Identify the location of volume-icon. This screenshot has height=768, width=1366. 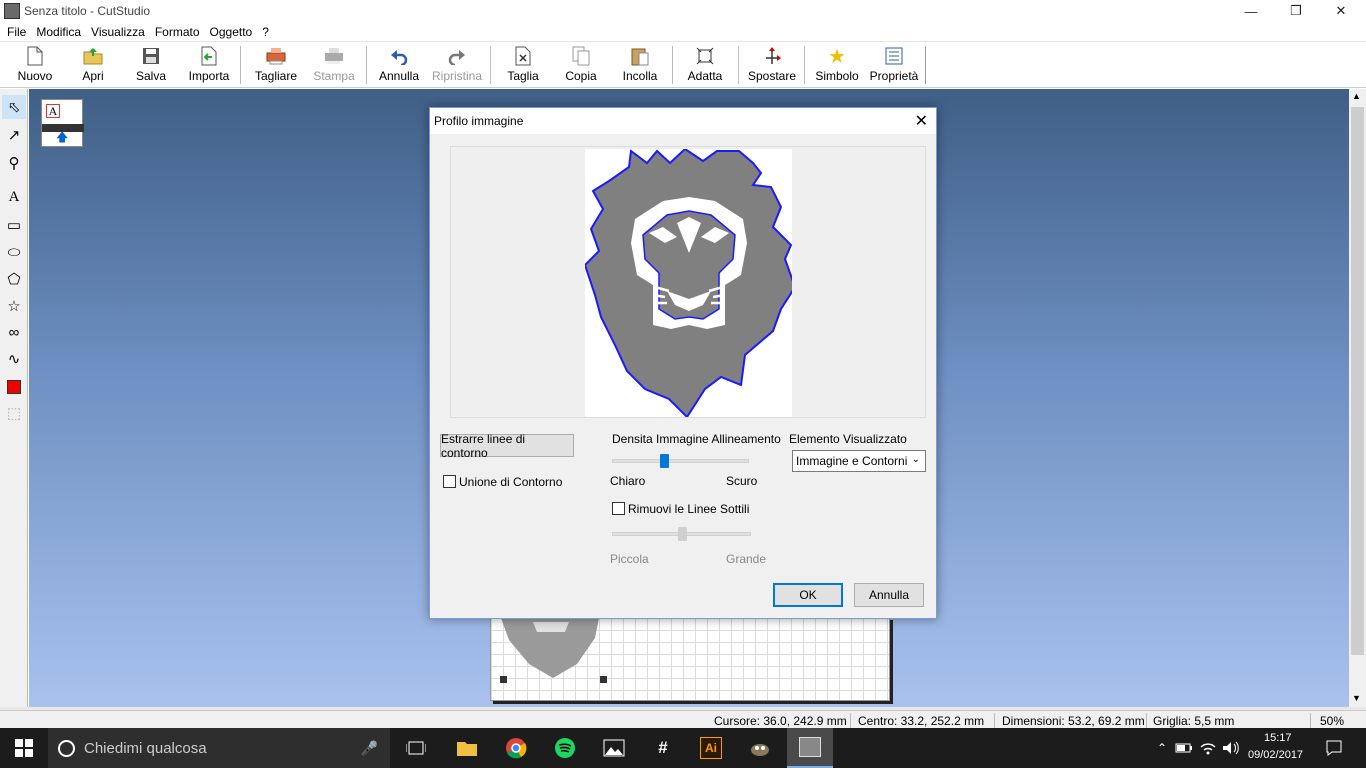
(1231, 748).